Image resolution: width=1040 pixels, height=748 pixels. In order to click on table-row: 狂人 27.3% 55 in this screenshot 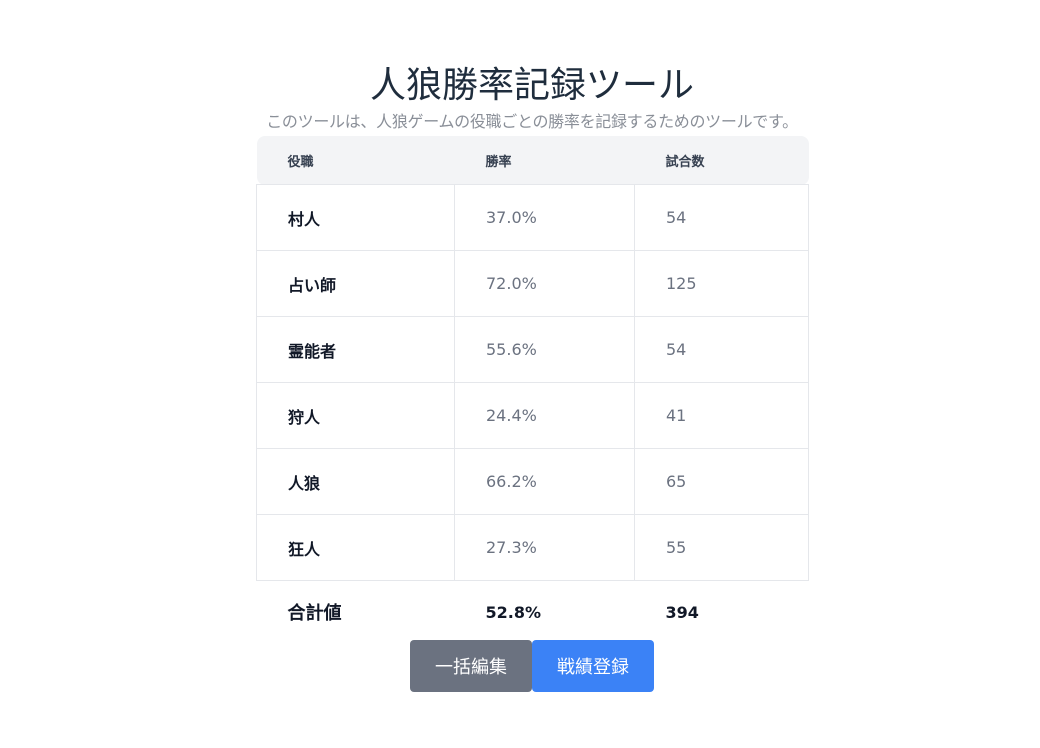, I will do `click(532, 547)`.